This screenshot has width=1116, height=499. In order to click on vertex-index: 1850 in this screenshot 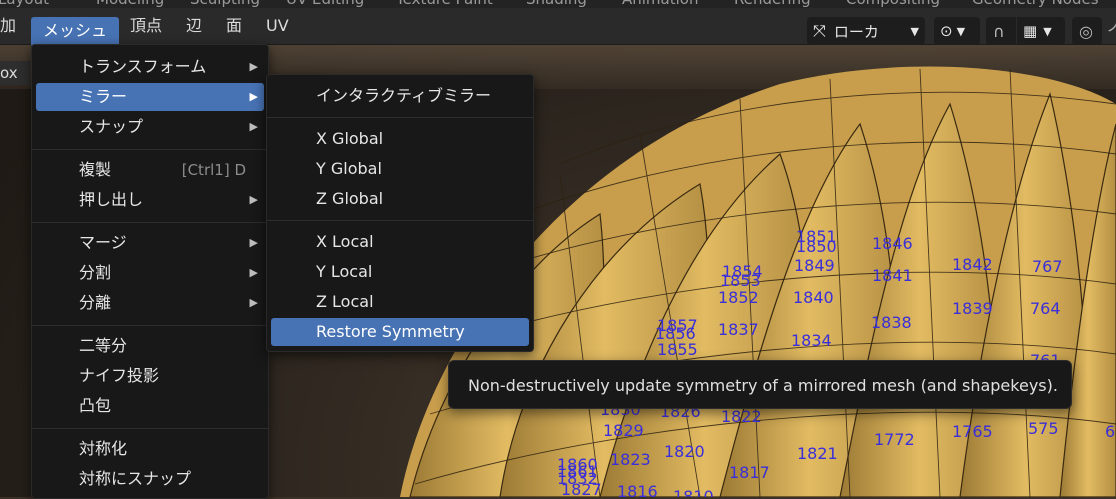, I will do `click(816, 246)`.